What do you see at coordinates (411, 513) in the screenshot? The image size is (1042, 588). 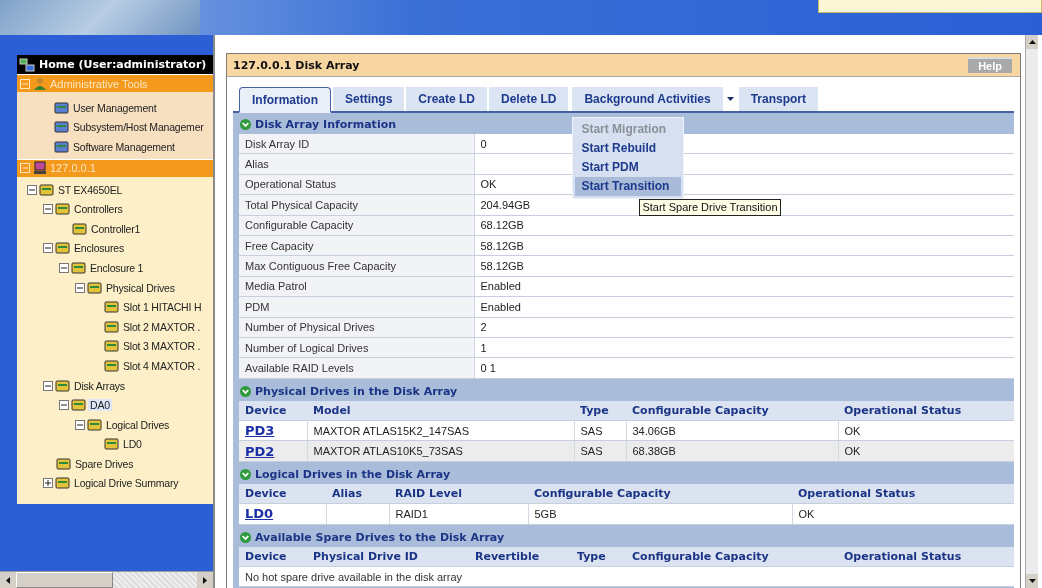 I see `table-cell: RAID1` at bounding box center [411, 513].